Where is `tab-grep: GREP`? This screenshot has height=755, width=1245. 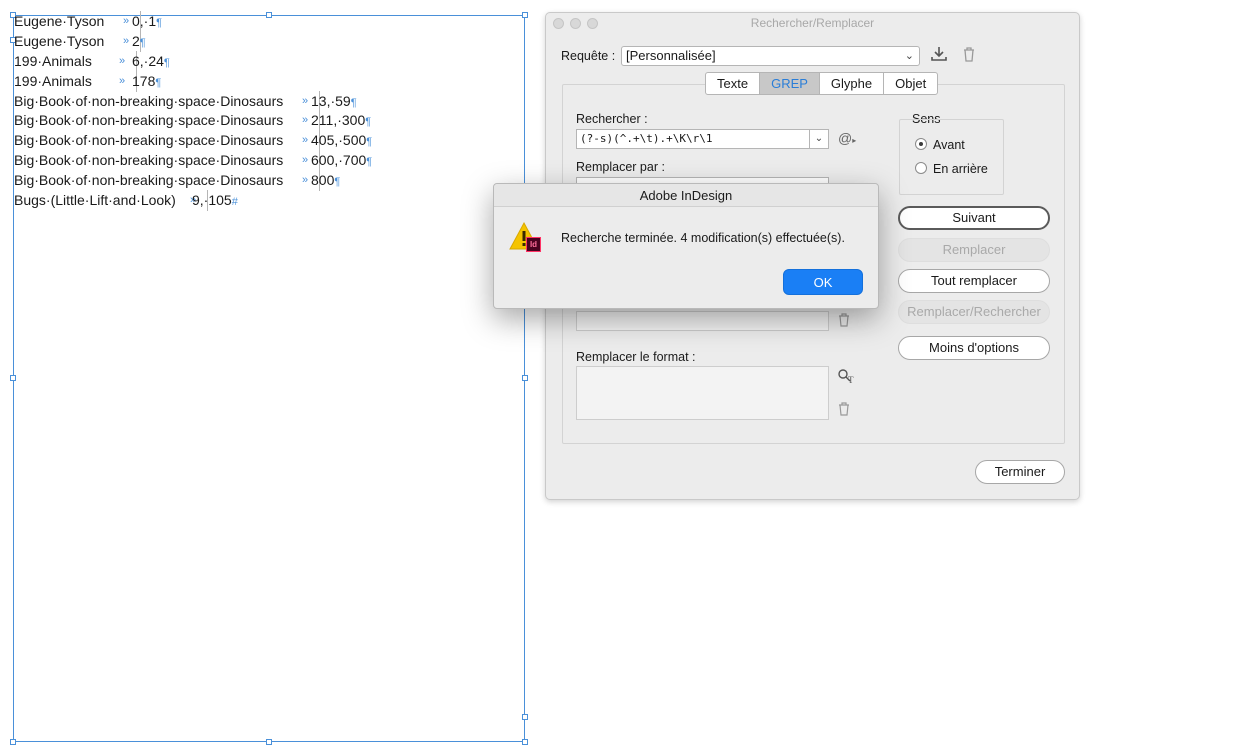
tab-grep: GREP is located at coordinates (790, 83).